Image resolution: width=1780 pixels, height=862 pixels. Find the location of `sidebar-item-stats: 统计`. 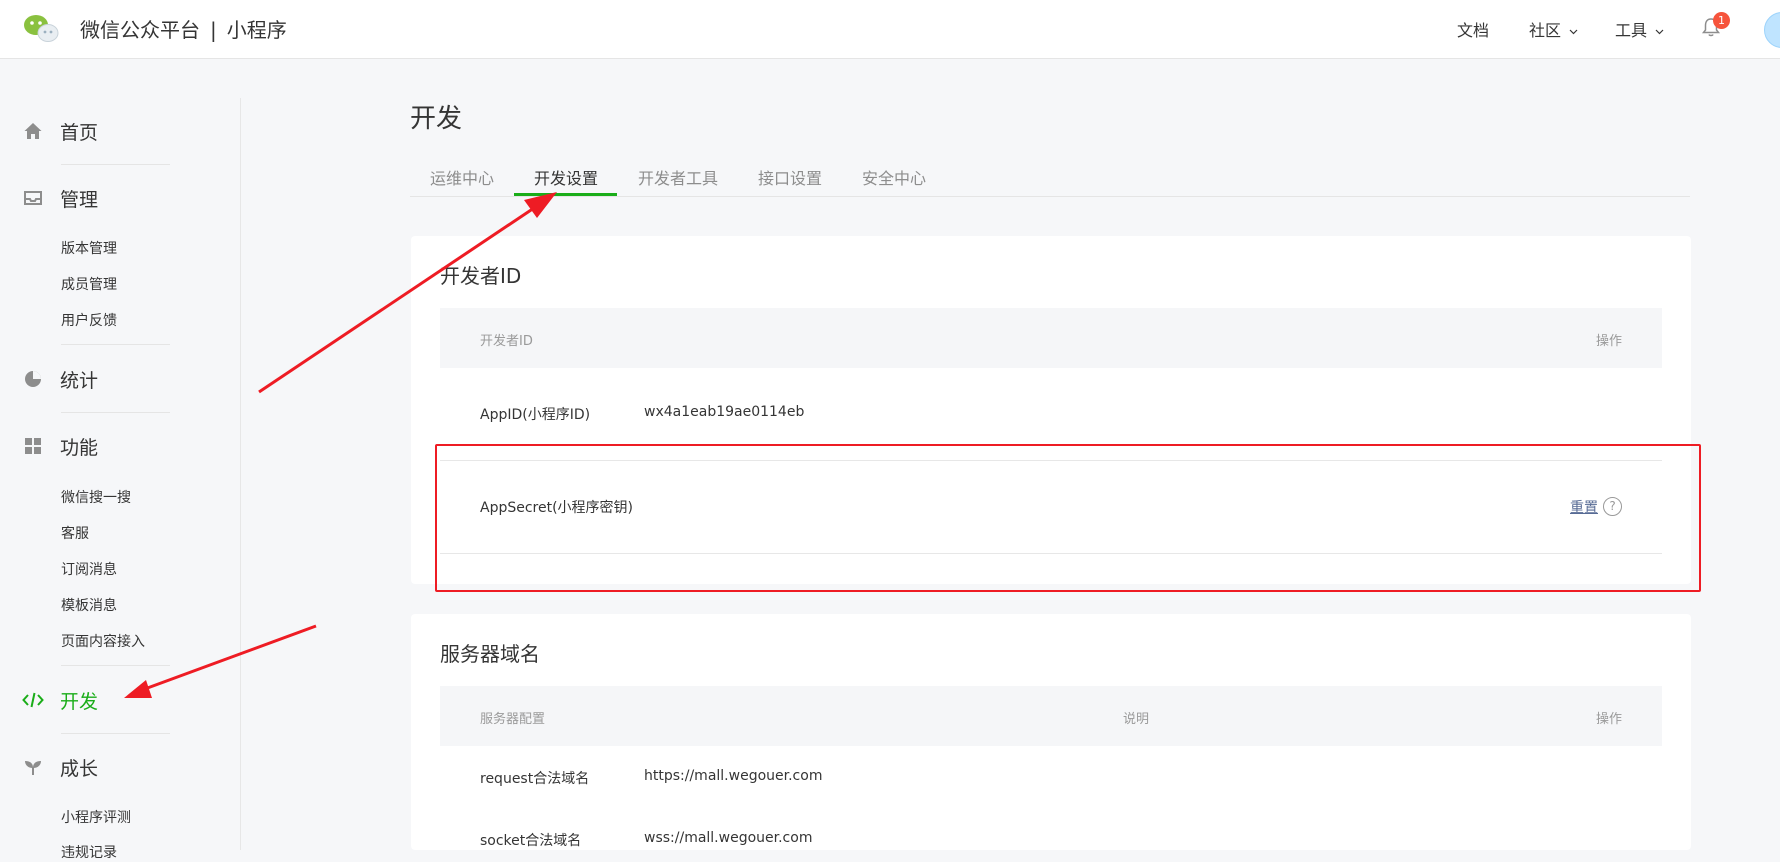

sidebar-item-stats: 统计 is located at coordinates (127, 379).